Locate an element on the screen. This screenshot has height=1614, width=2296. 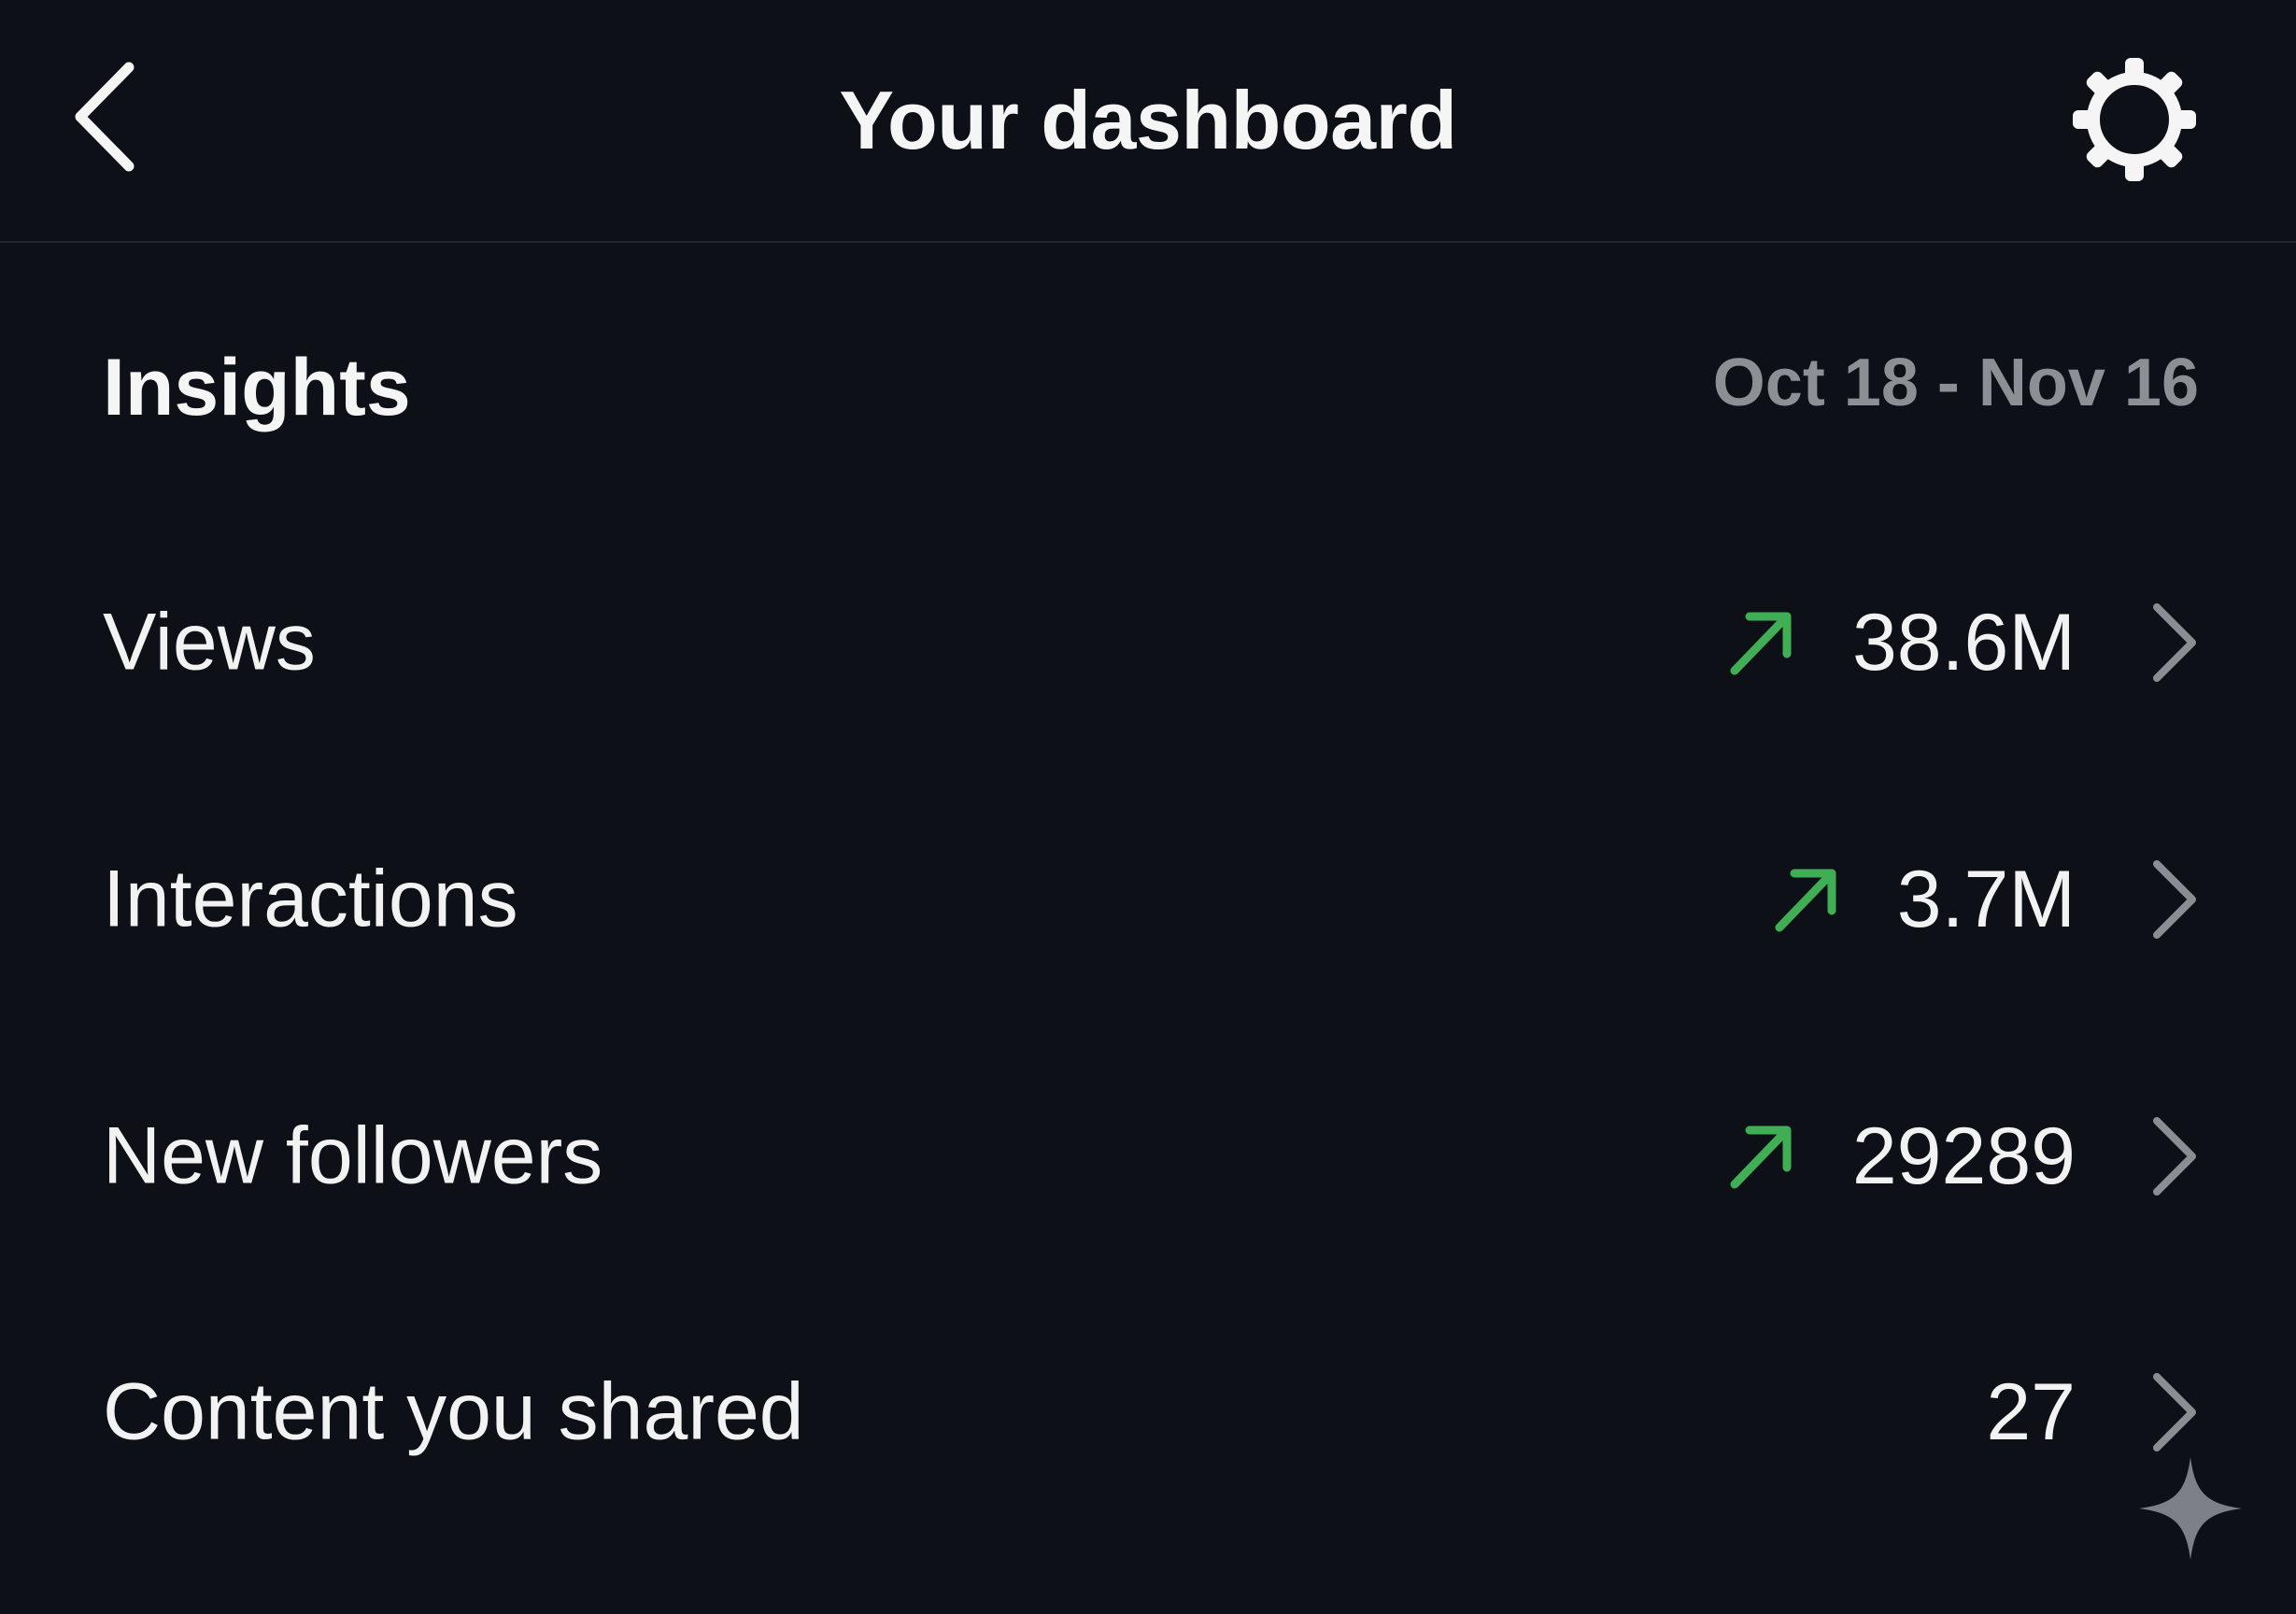
page-title: Your dashboard is located at coordinates (1148, 120).